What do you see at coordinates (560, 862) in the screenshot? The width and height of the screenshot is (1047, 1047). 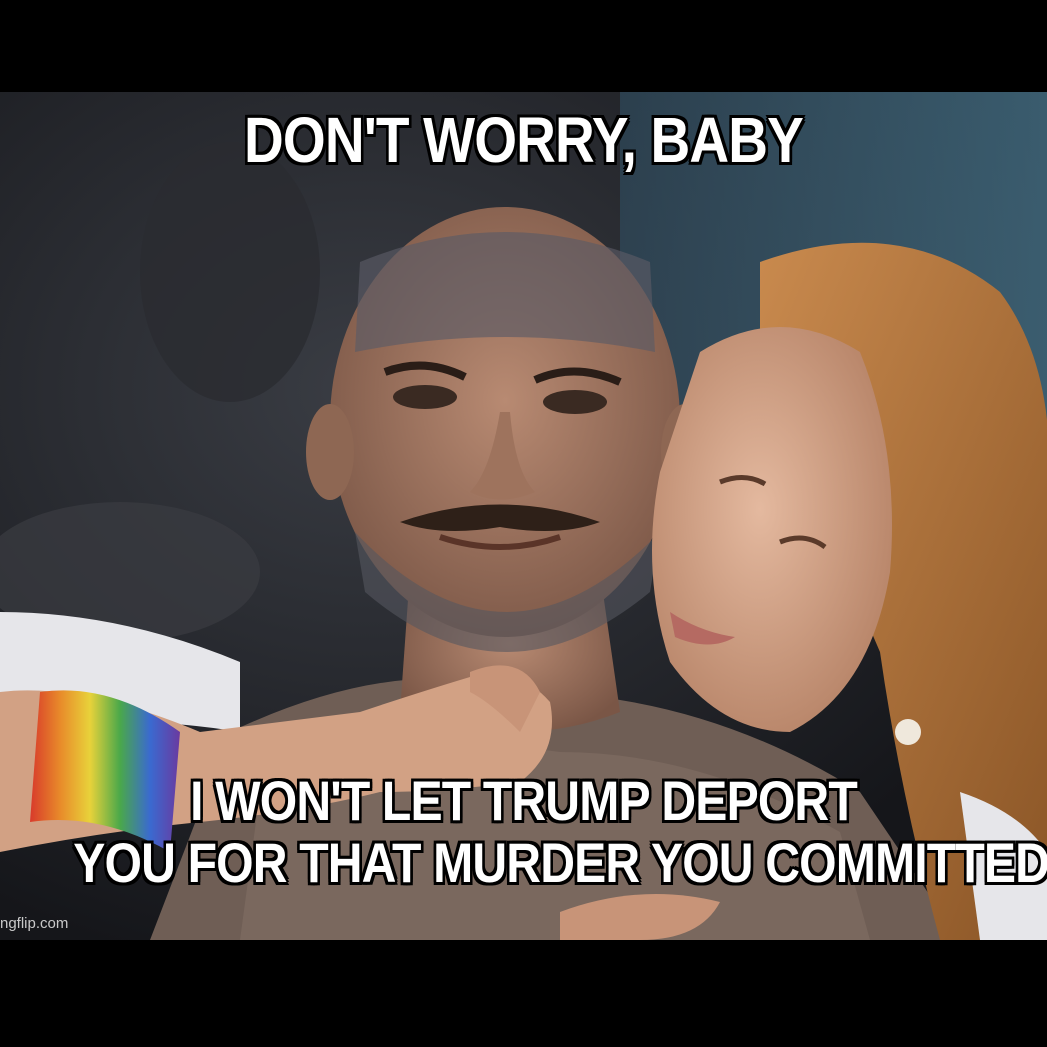 I see `bottom-caption-line-2: YOU FOR THAT MURDER YOU COMMITTED` at bounding box center [560, 862].